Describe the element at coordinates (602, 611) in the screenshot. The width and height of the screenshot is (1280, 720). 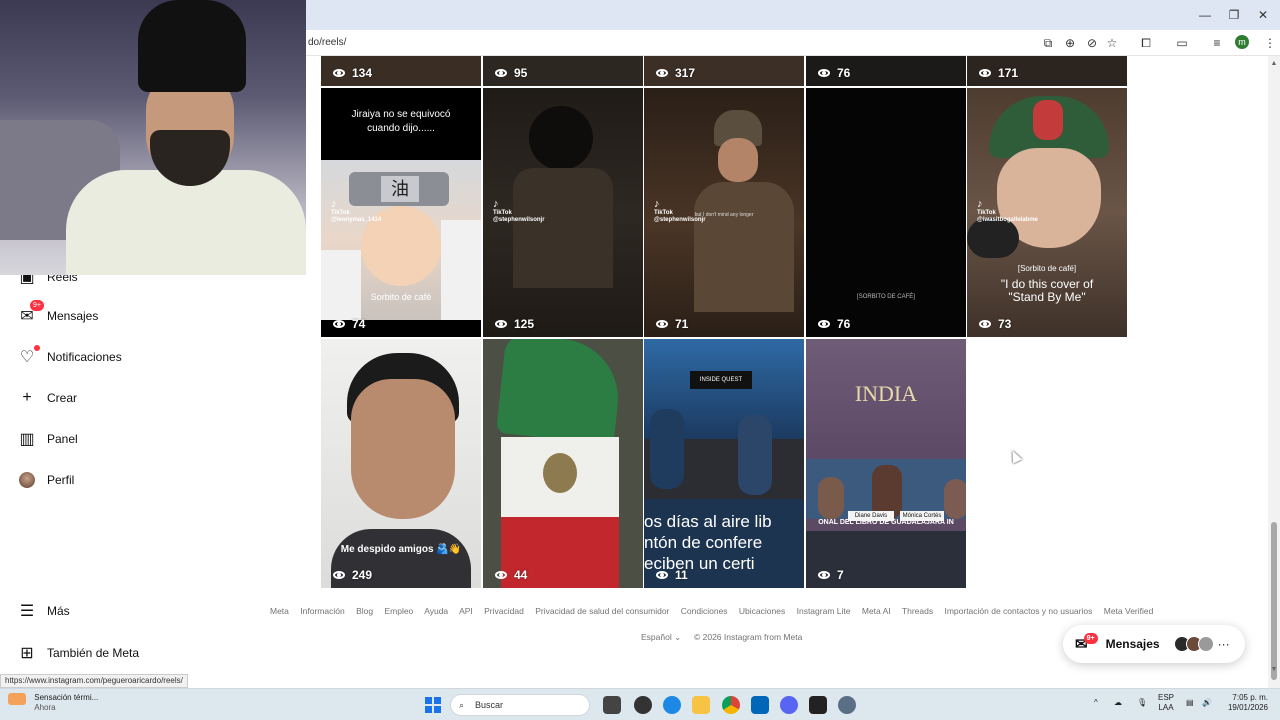
I see `footer-link: Privacidad de salud del consumidor` at that location.